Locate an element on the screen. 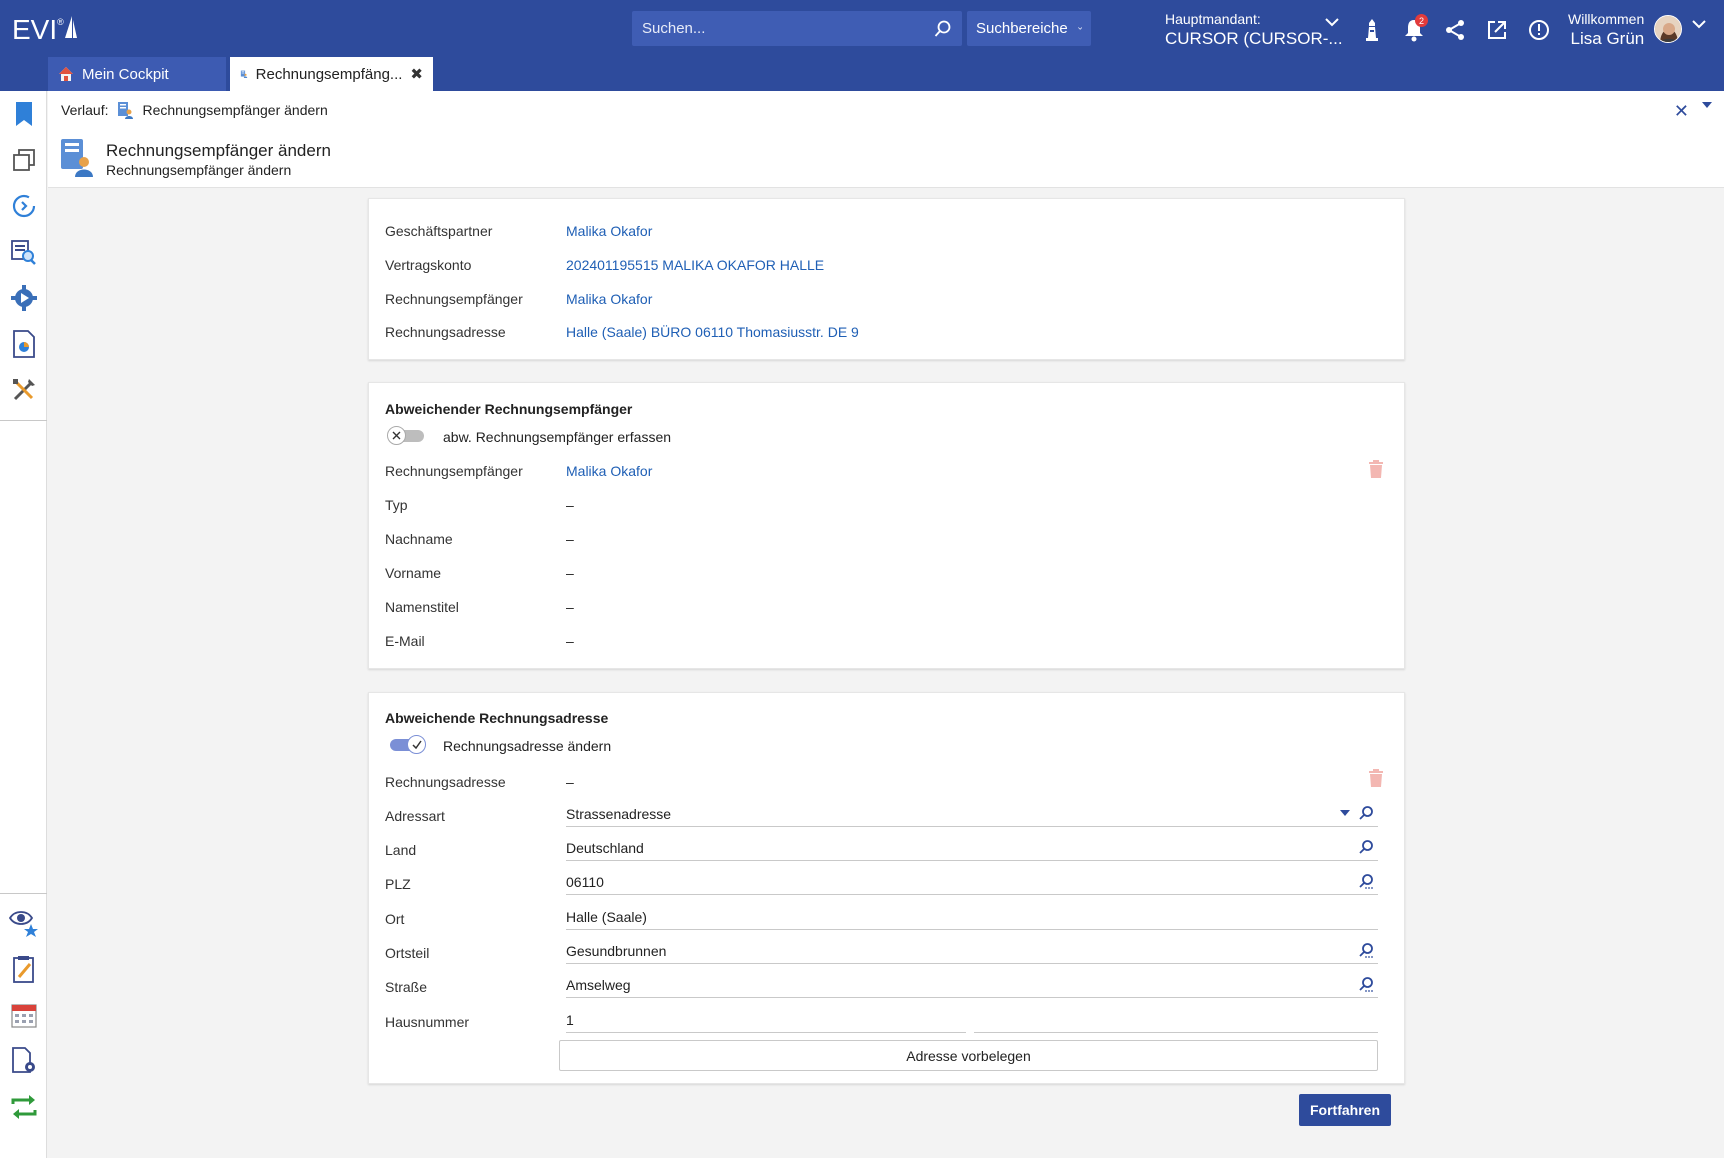  history-icon is located at coordinates (24, 206).